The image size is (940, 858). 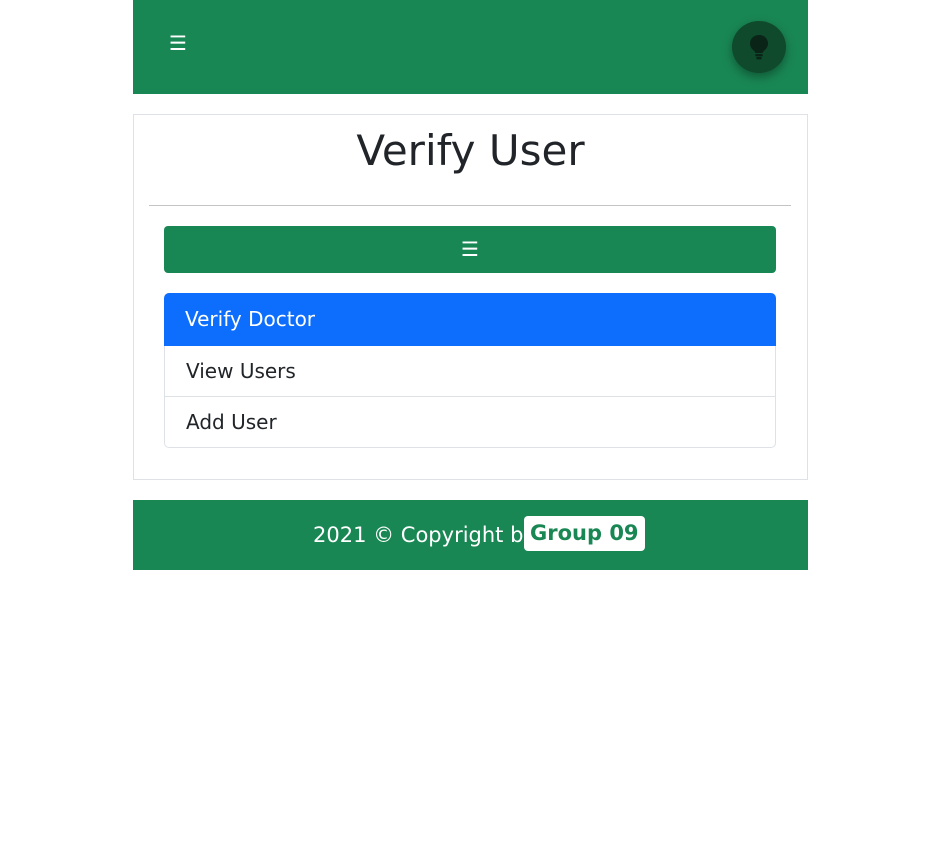 I want to click on top-navbar: ☰, so click(x=470, y=47).